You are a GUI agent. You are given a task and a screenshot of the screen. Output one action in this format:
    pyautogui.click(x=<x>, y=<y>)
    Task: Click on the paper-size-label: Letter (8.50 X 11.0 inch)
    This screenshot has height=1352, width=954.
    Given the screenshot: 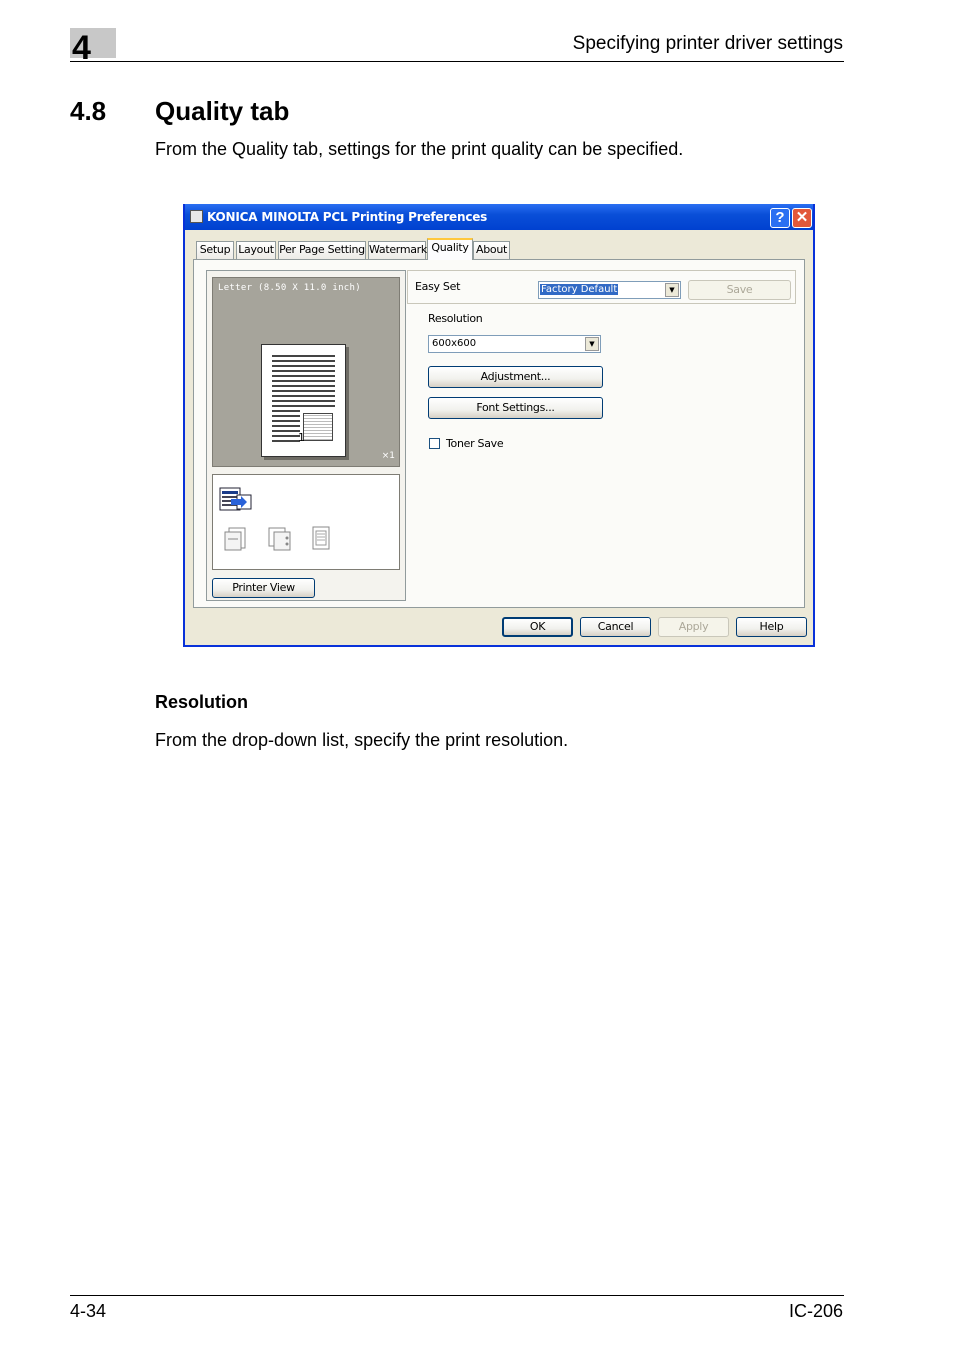 What is the action you would take?
    pyautogui.click(x=289, y=288)
    